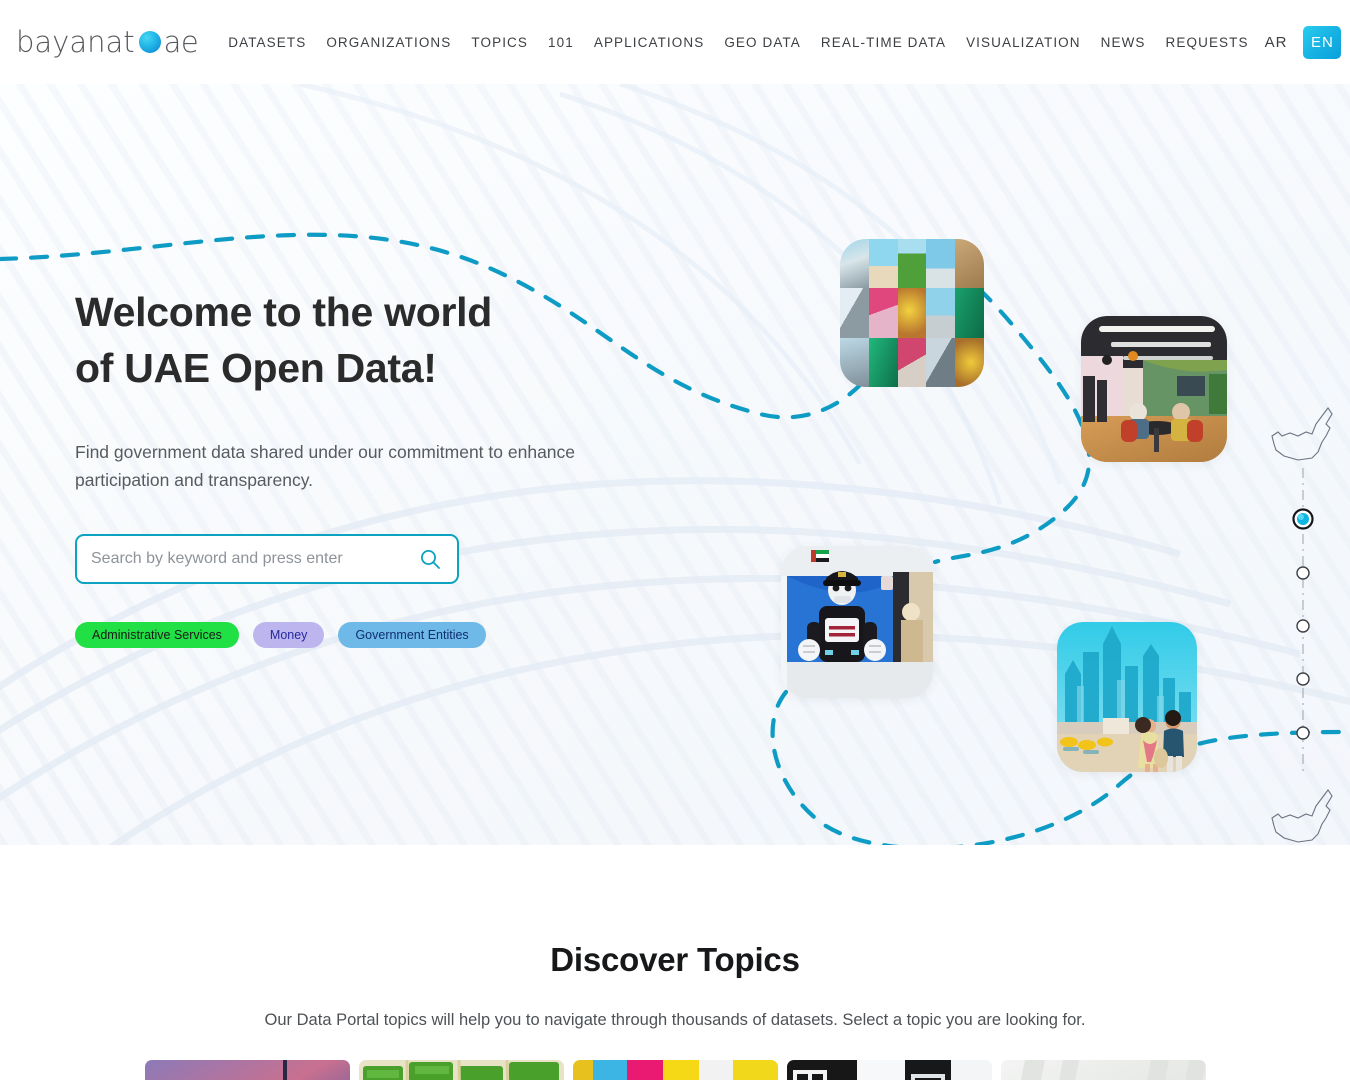 This screenshot has height=1080, width=1350. What do you see at coordinates (1127, 697) in the screenshot?
I see `dubai-beach-tile` at bounding box center [1127, 697].